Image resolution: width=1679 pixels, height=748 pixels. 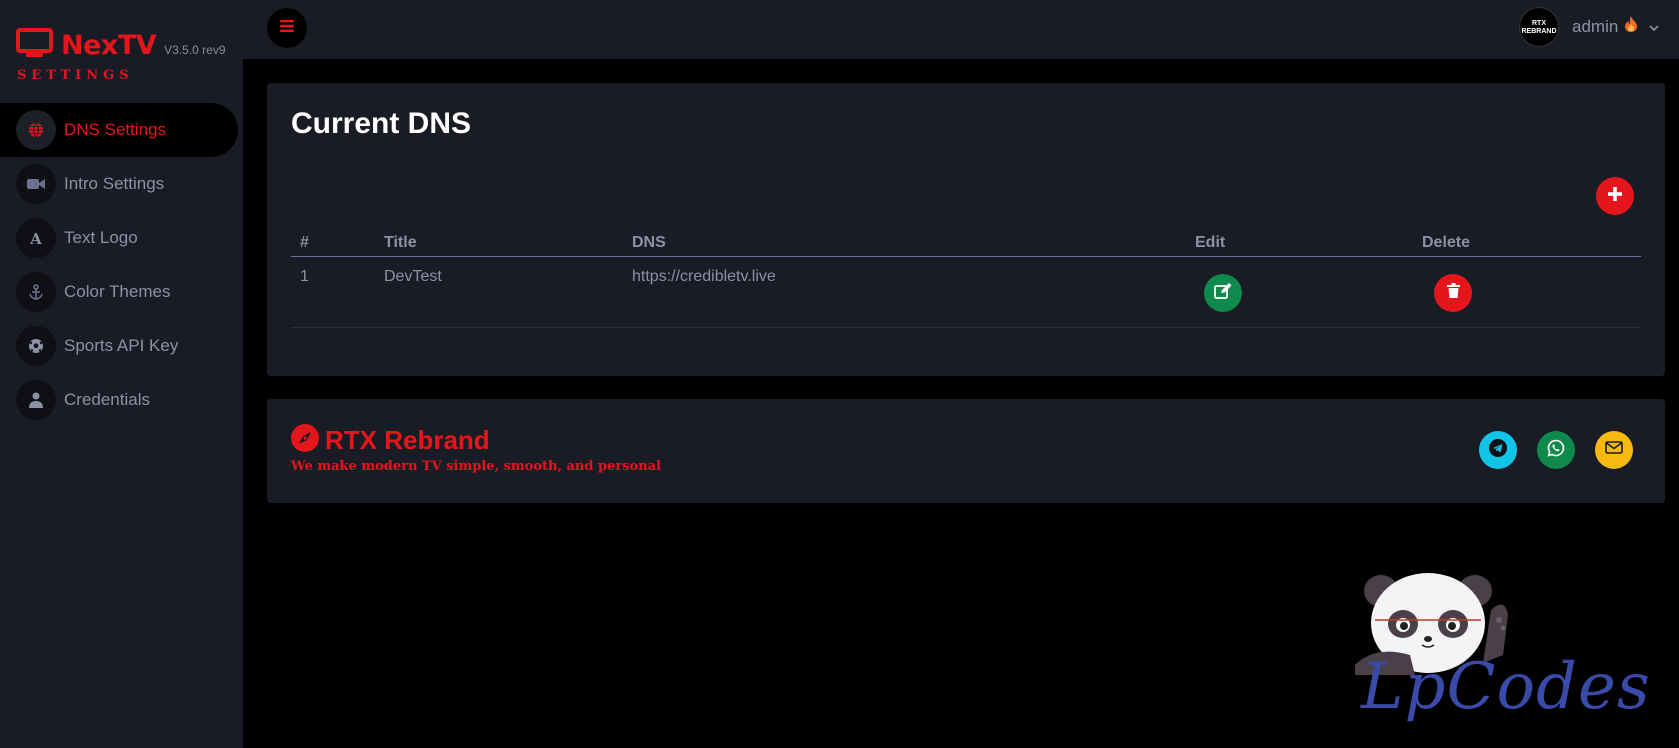 I want to click on avatar: RTX REBRAND, so click(x=1539, y=27).